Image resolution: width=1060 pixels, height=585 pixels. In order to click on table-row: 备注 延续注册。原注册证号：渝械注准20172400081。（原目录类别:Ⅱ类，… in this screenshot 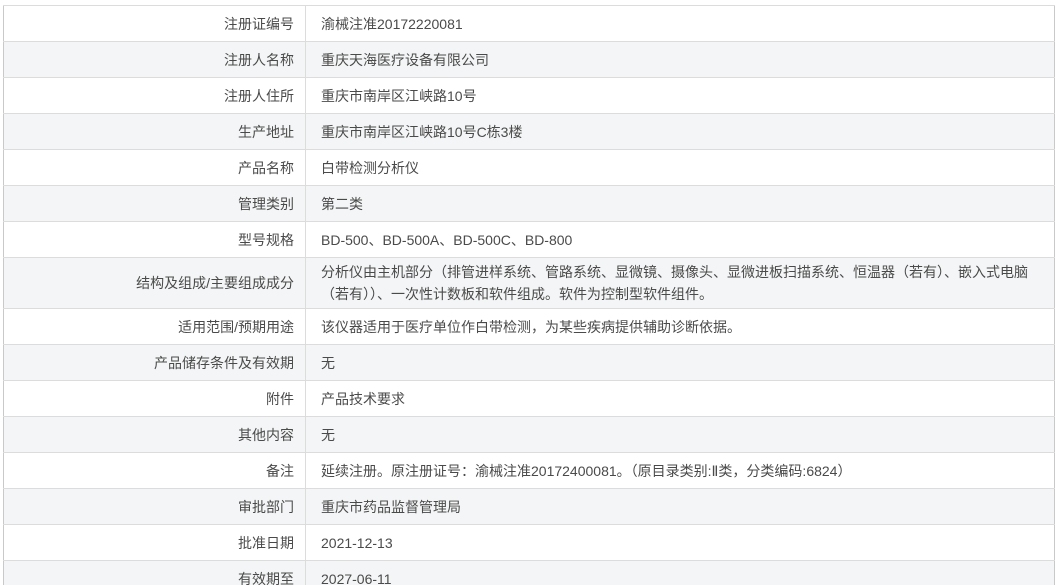, I will do `click(529, 470)`.